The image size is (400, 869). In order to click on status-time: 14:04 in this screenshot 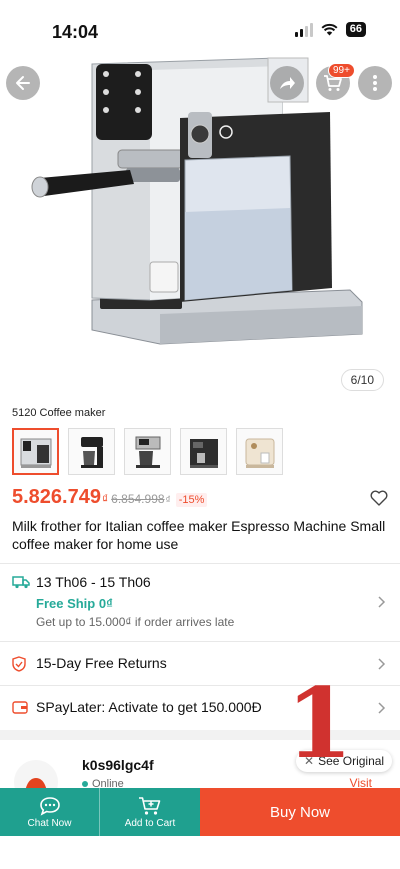, I will do `click(75, 32)`.